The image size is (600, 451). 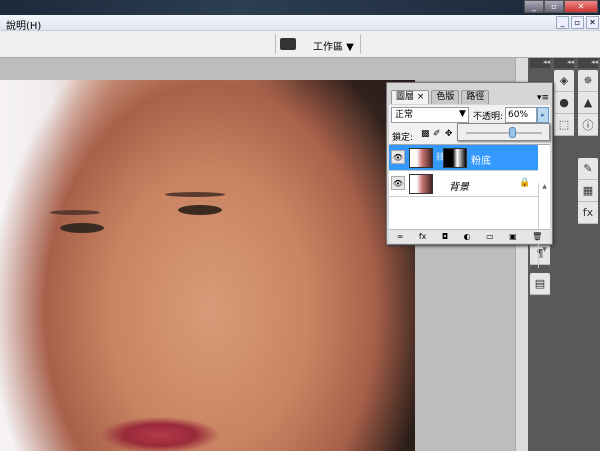 I want to click on styles-icon: fx, so click(x=588, y=213).